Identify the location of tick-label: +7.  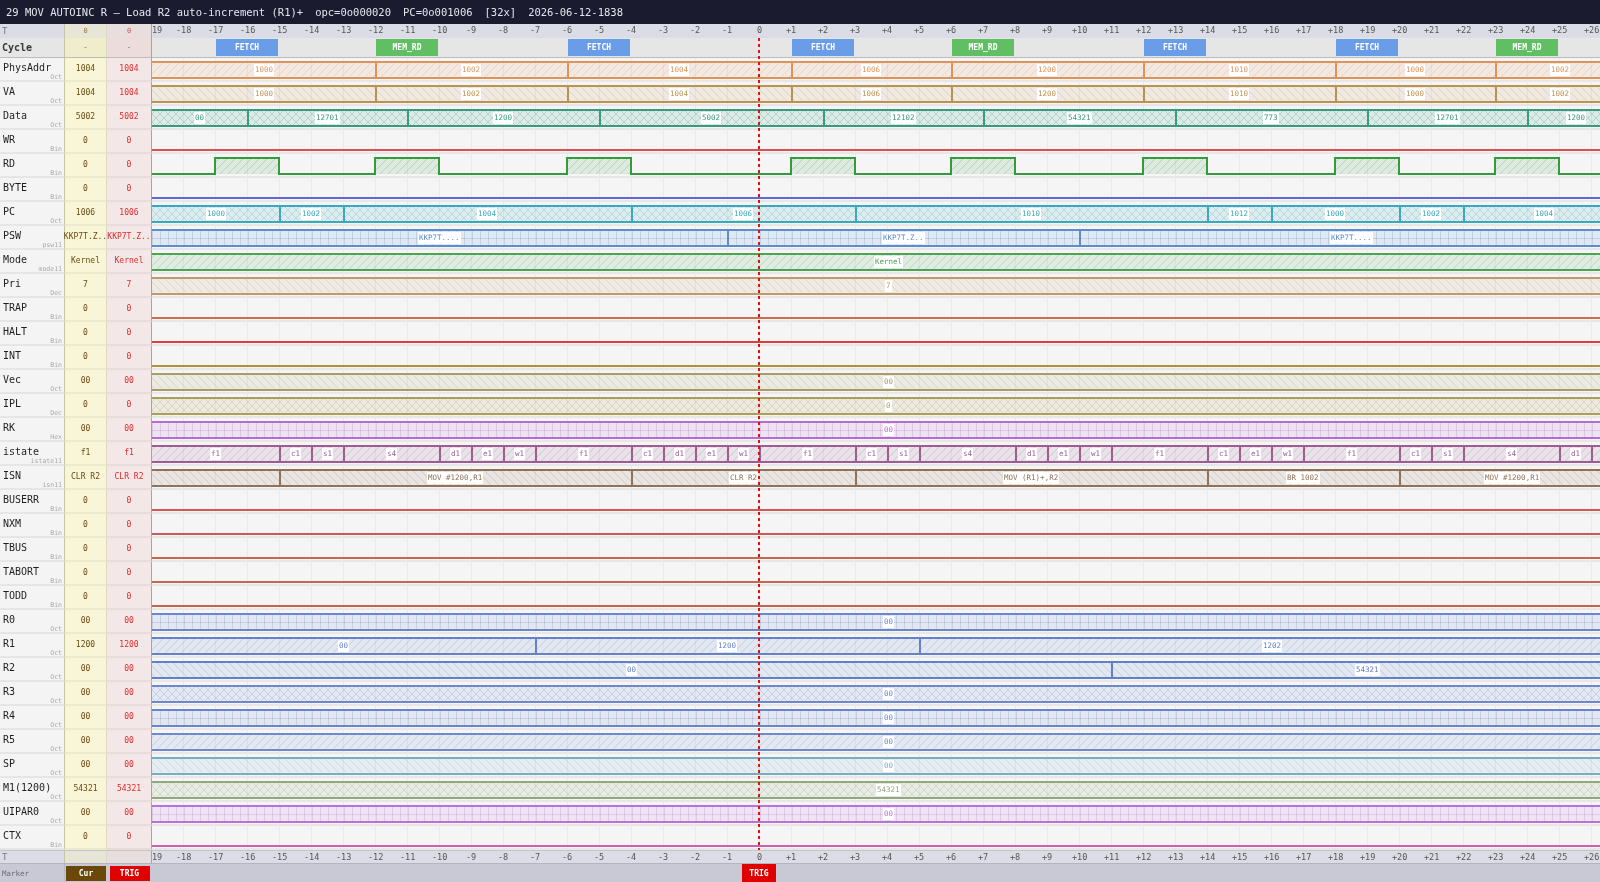
(983, 857).